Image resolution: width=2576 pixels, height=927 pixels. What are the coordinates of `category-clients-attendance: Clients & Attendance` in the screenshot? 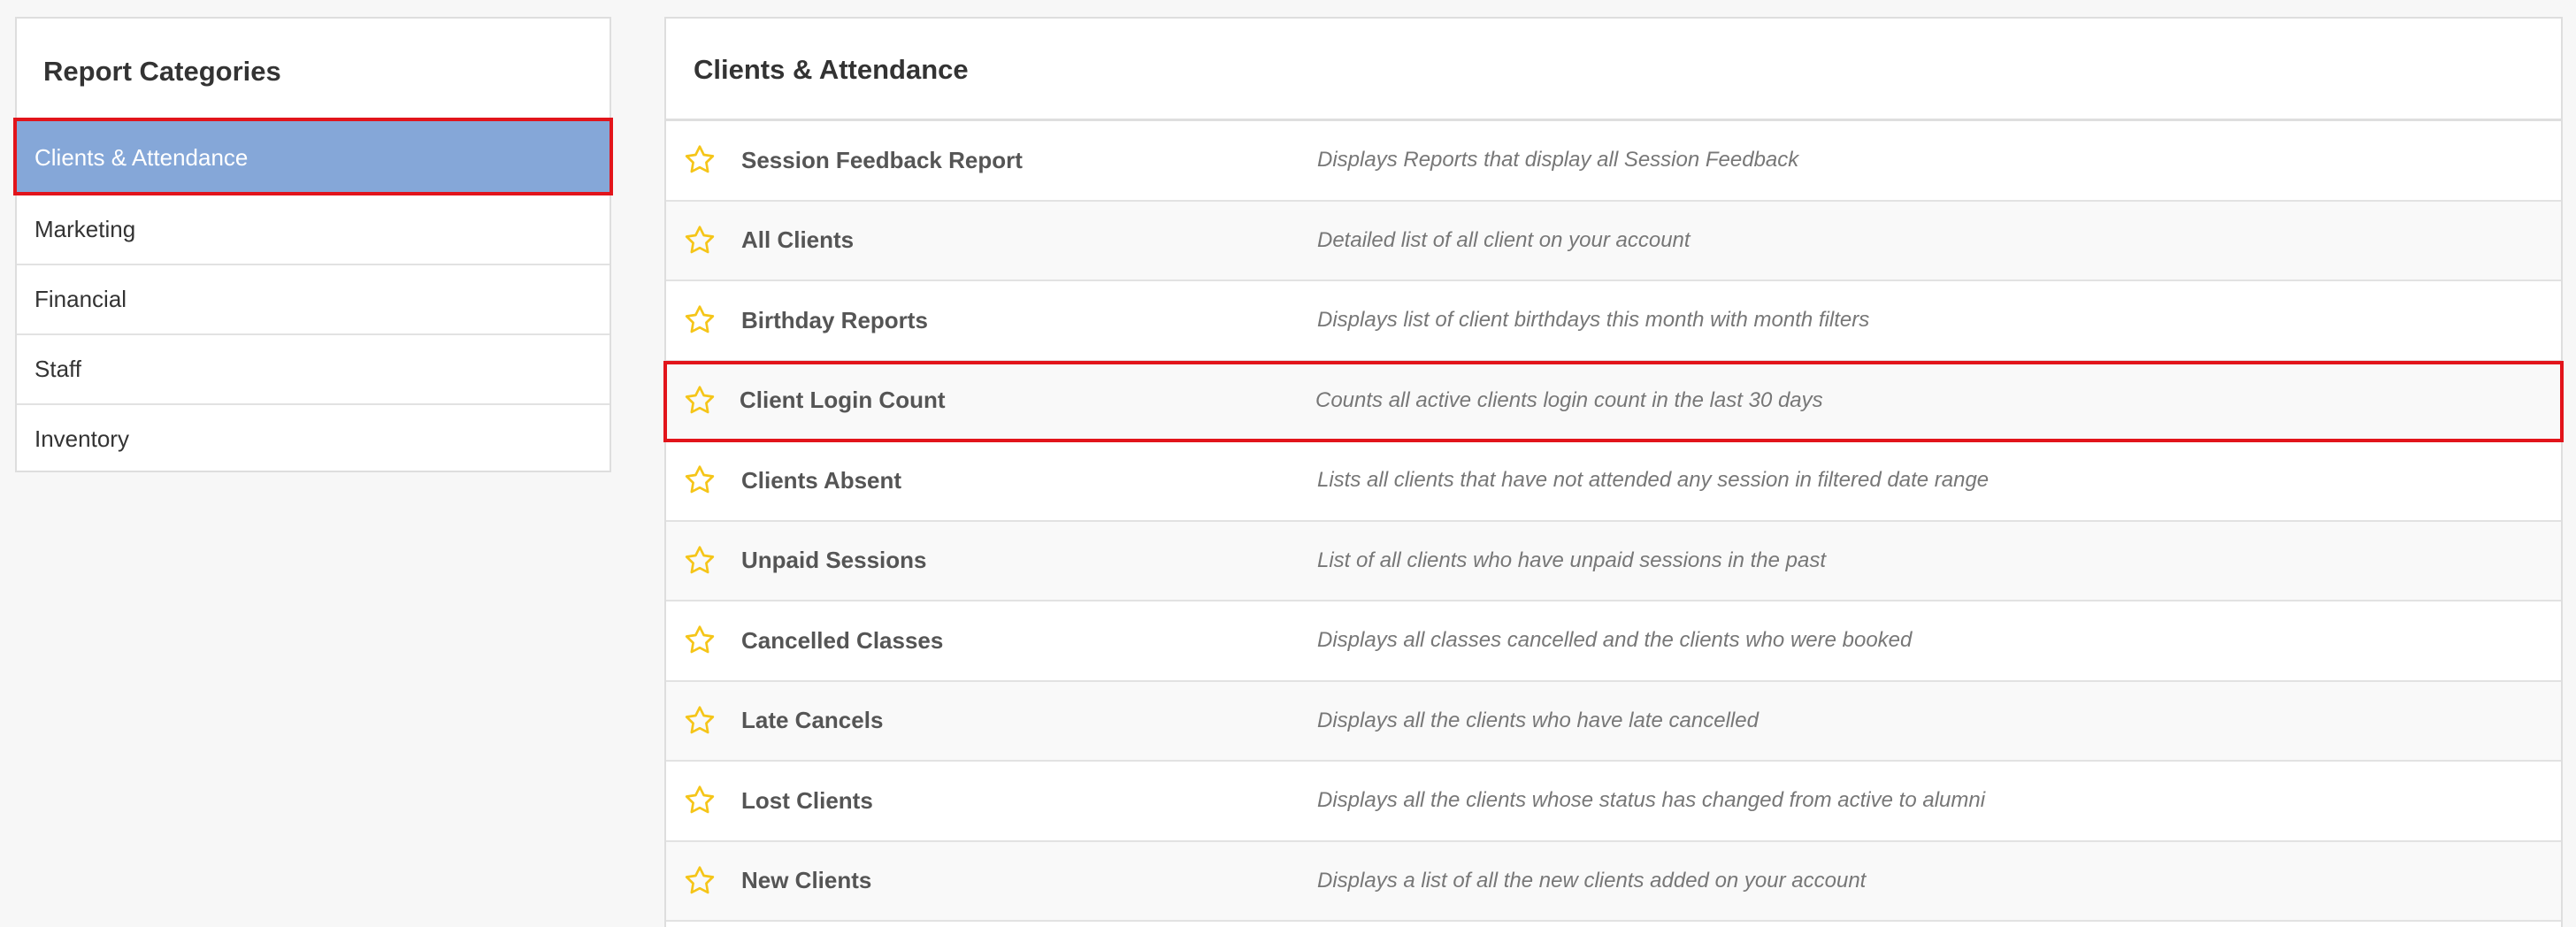 It's located at (313, 156).